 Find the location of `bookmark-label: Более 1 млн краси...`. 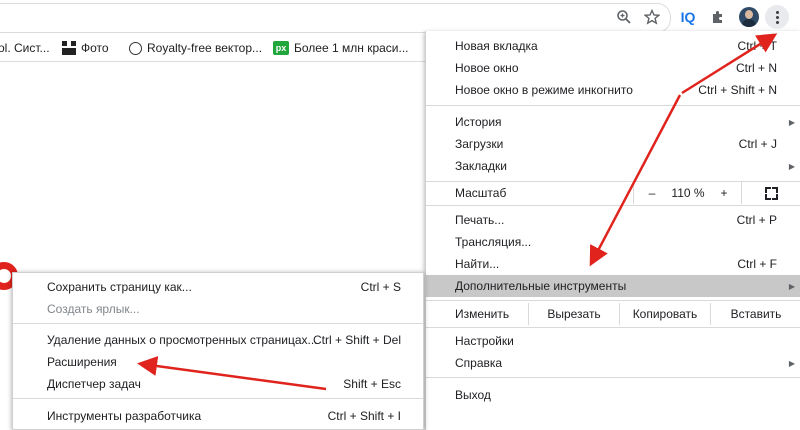

bookmark-label: Более 1 млн краси... is located at coordinates (351, 48).